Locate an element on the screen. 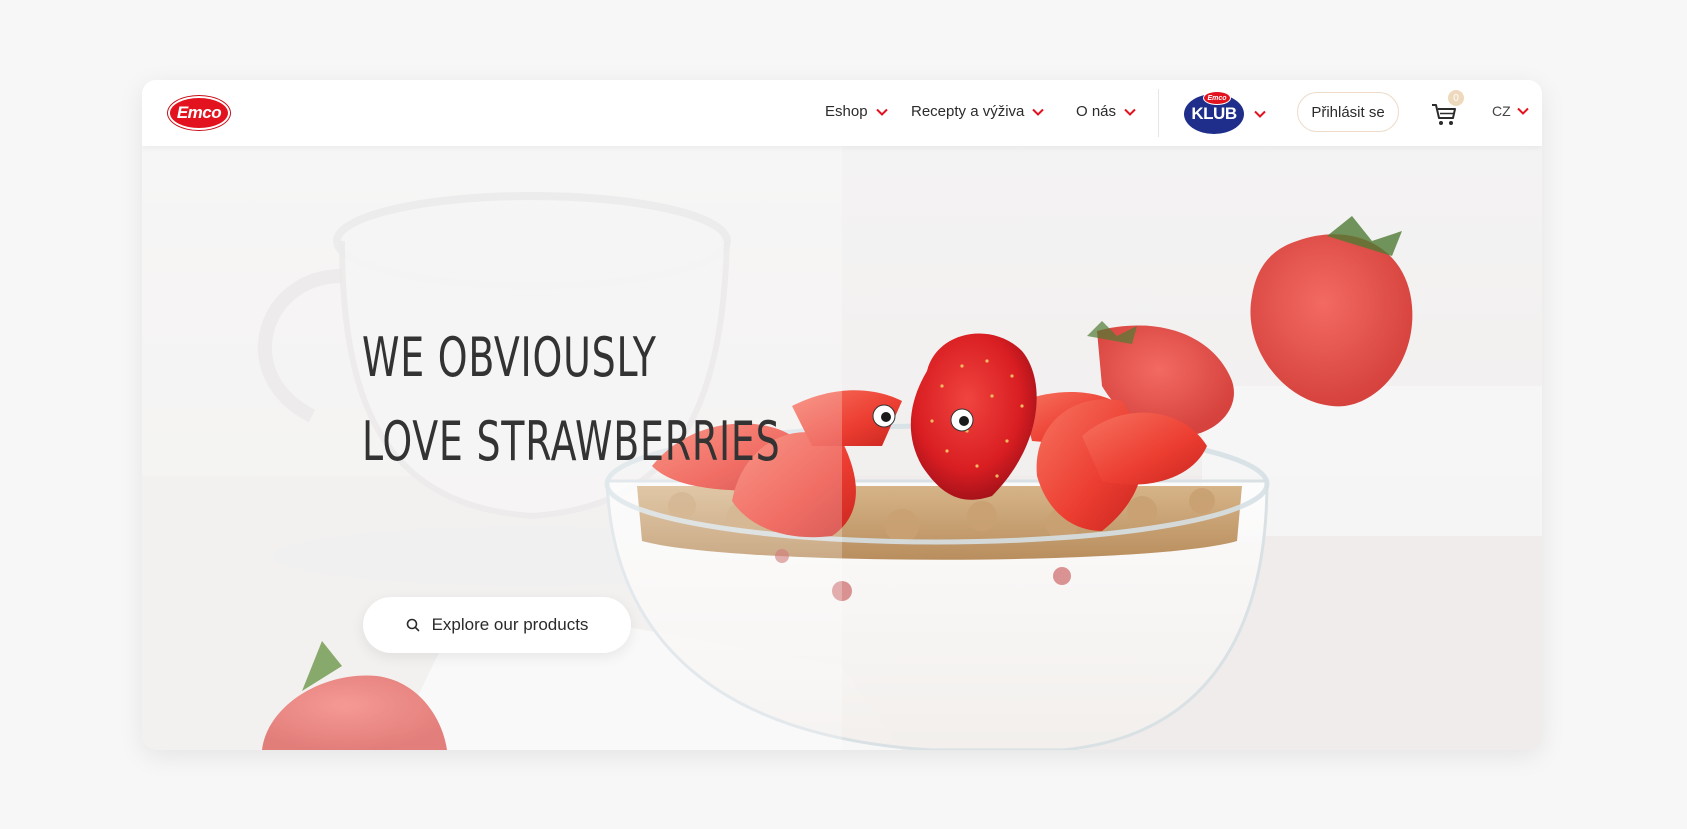 This screenshot has height=829, width=1687. login-button: Přihlásit se is located at coordinates (1348, 112).